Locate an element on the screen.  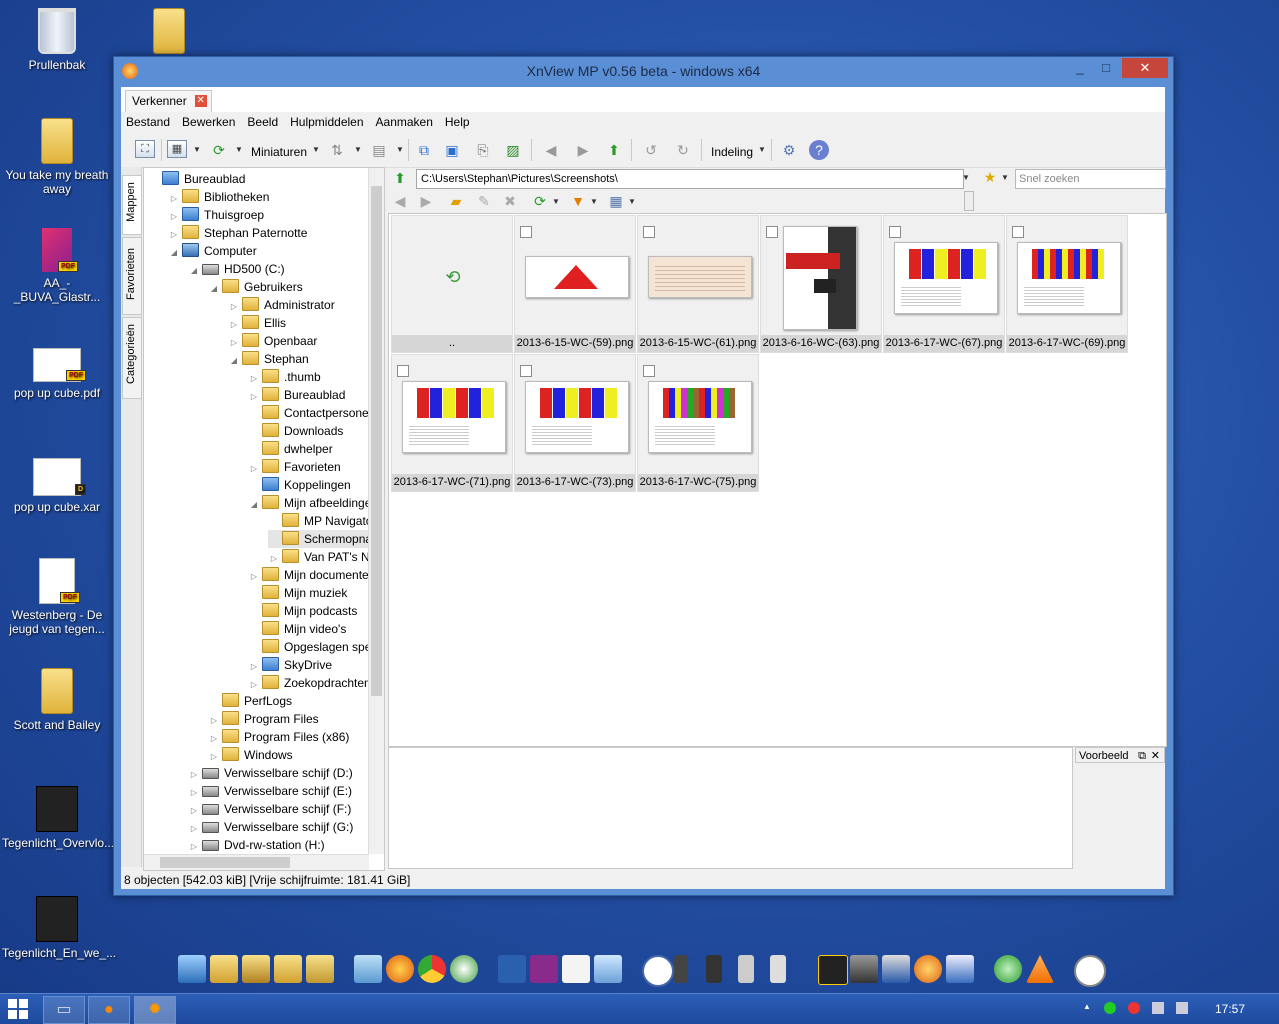
tree-item: ▷ Bibliotheken is located at coordinates (220, 197).